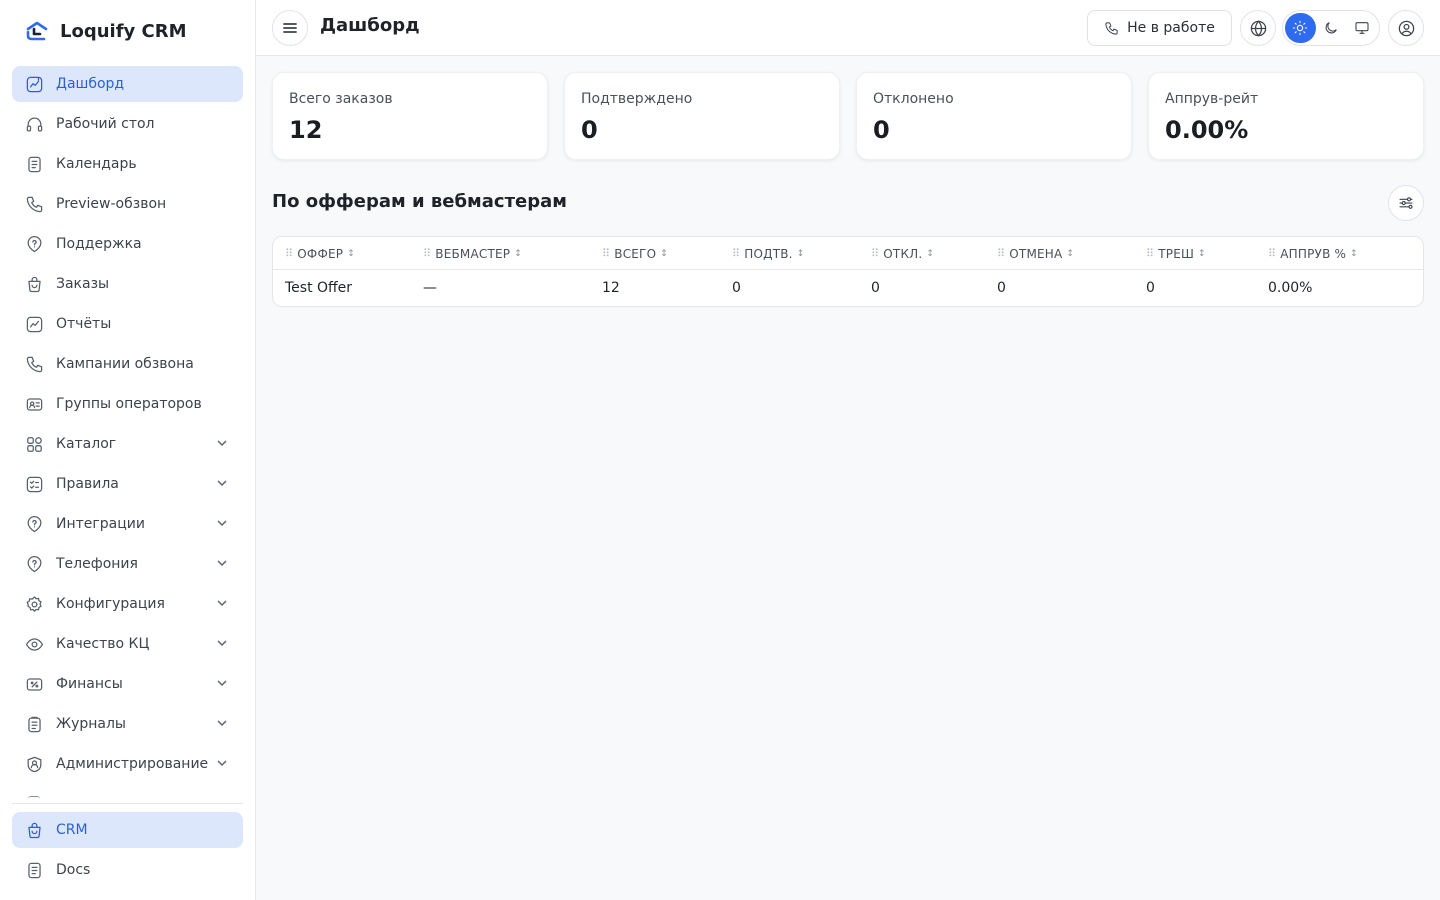  I want to click on sidebar-item-заказы: Заказы, so click(127, 284).